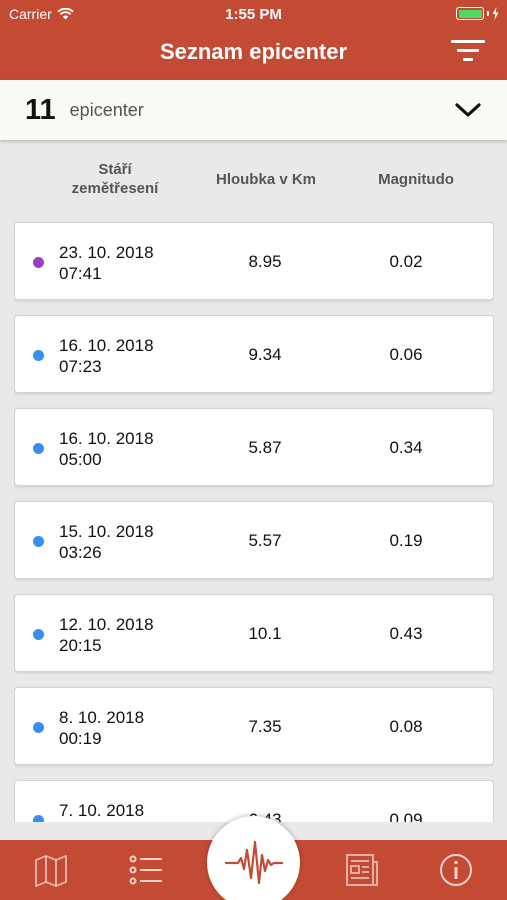 This screenshot has height=900, width=507. I want to click on row-date: 7. 10. 2018, so click(102, 810).